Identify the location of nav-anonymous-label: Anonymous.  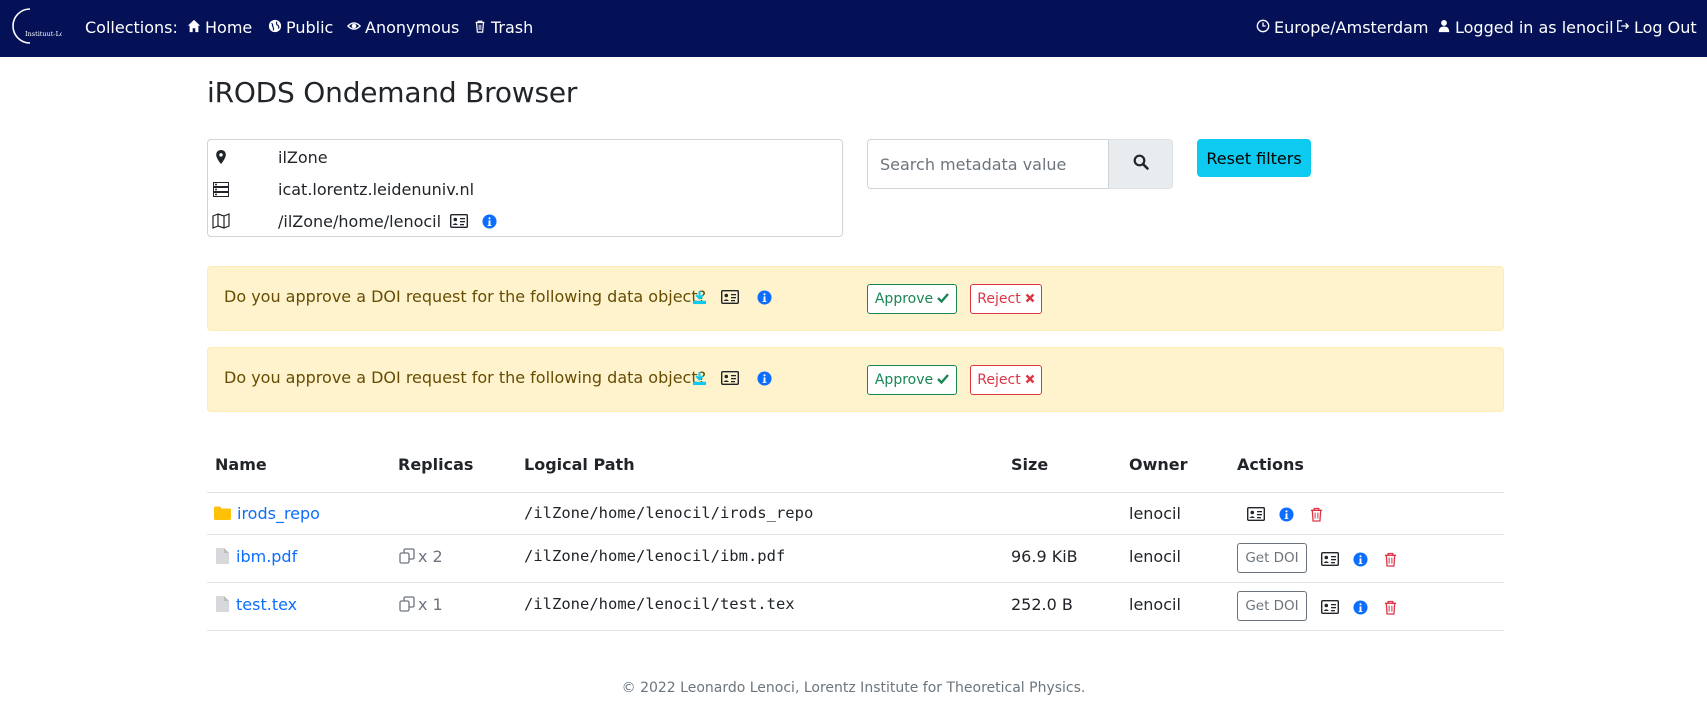
(412, 27).